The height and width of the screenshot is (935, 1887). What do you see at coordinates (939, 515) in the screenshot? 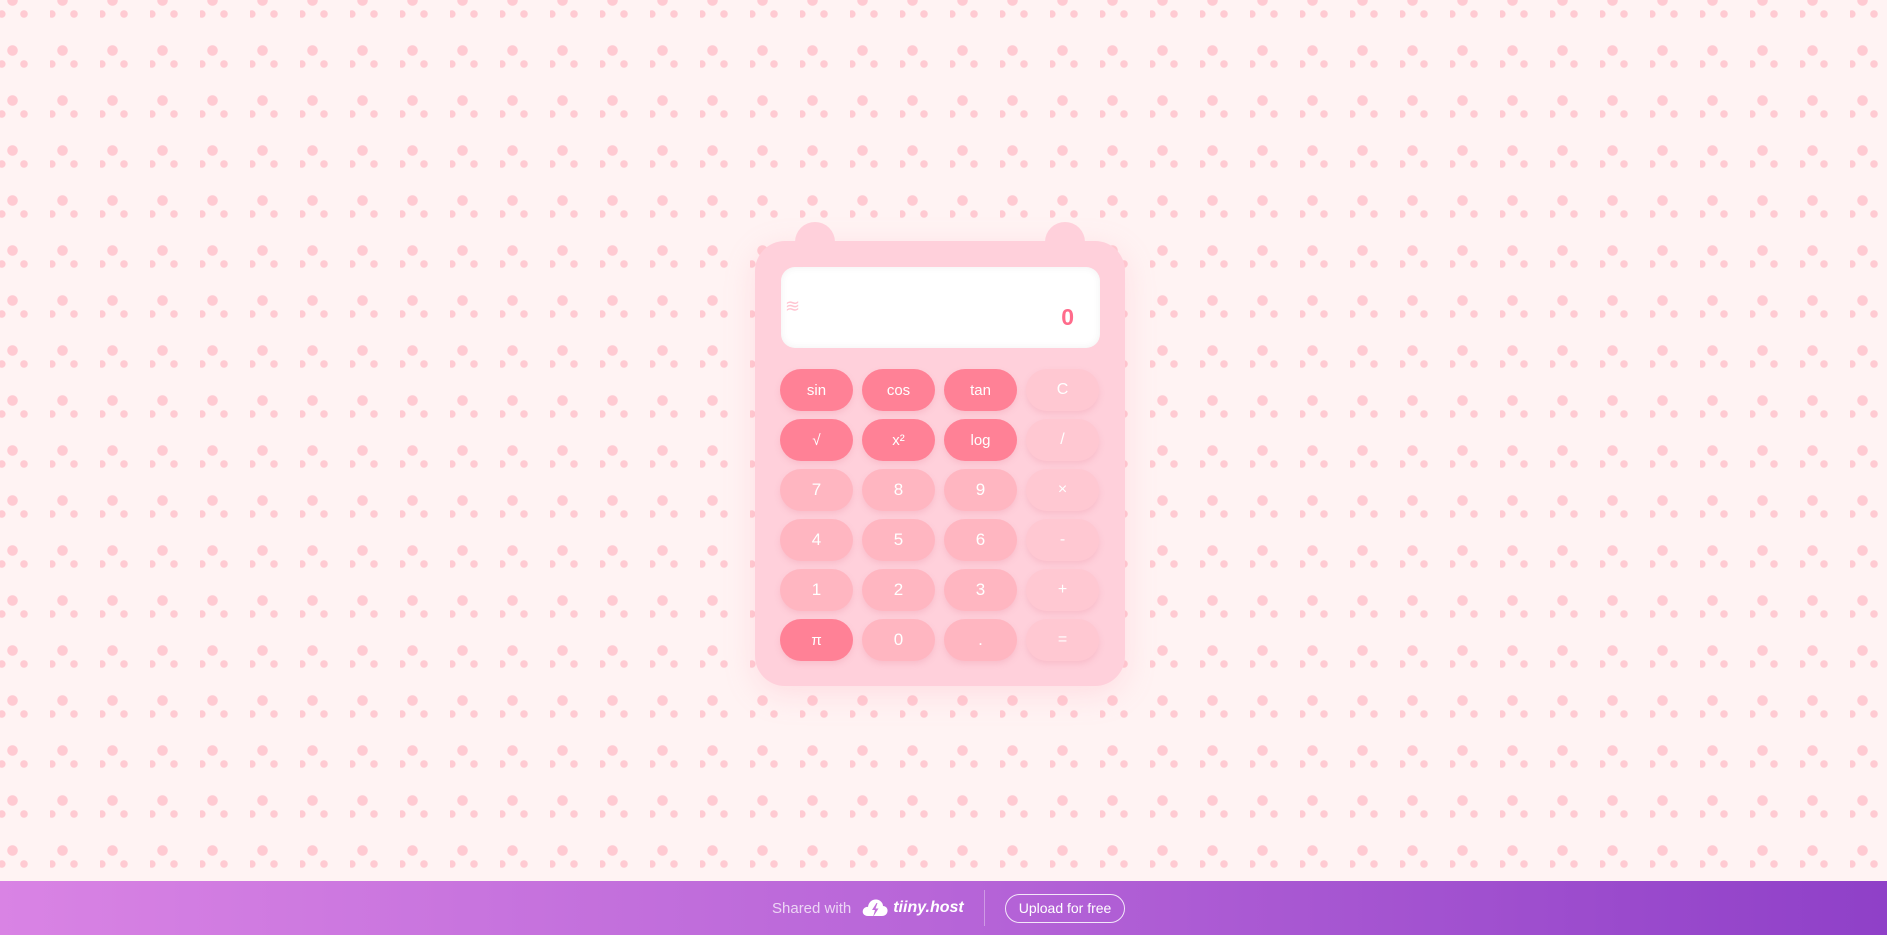
I see `keypad: sin cos tan C √ x² log/ 7 8 9 × 4 5 6- 1 2 3 + π 0. =` at bounding box center [939, 515].